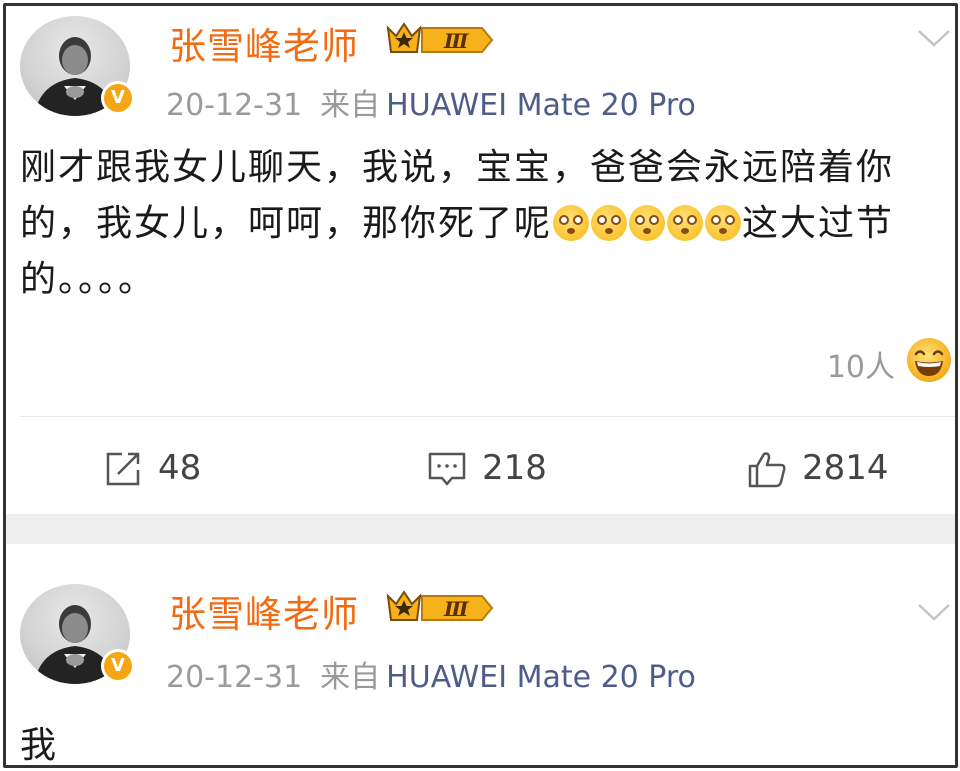 The width and height of the screenshot is (960, 771). I want to click on thumbs-up-icon, so click(767, 470).